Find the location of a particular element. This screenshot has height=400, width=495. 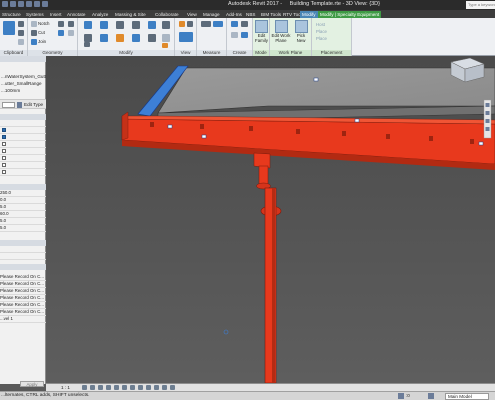

roof-slab-top is located at coordinates (326, 90).